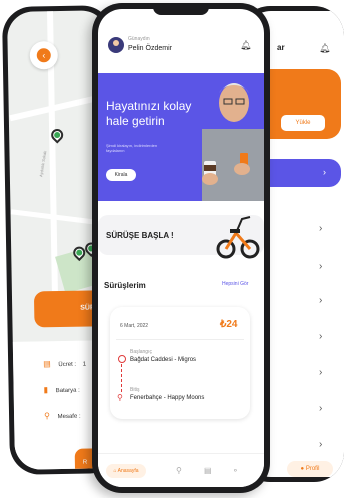  Describe the element at coordinates (115, 471) in the screenshot. I see `home-icon: ⌂` at that location.